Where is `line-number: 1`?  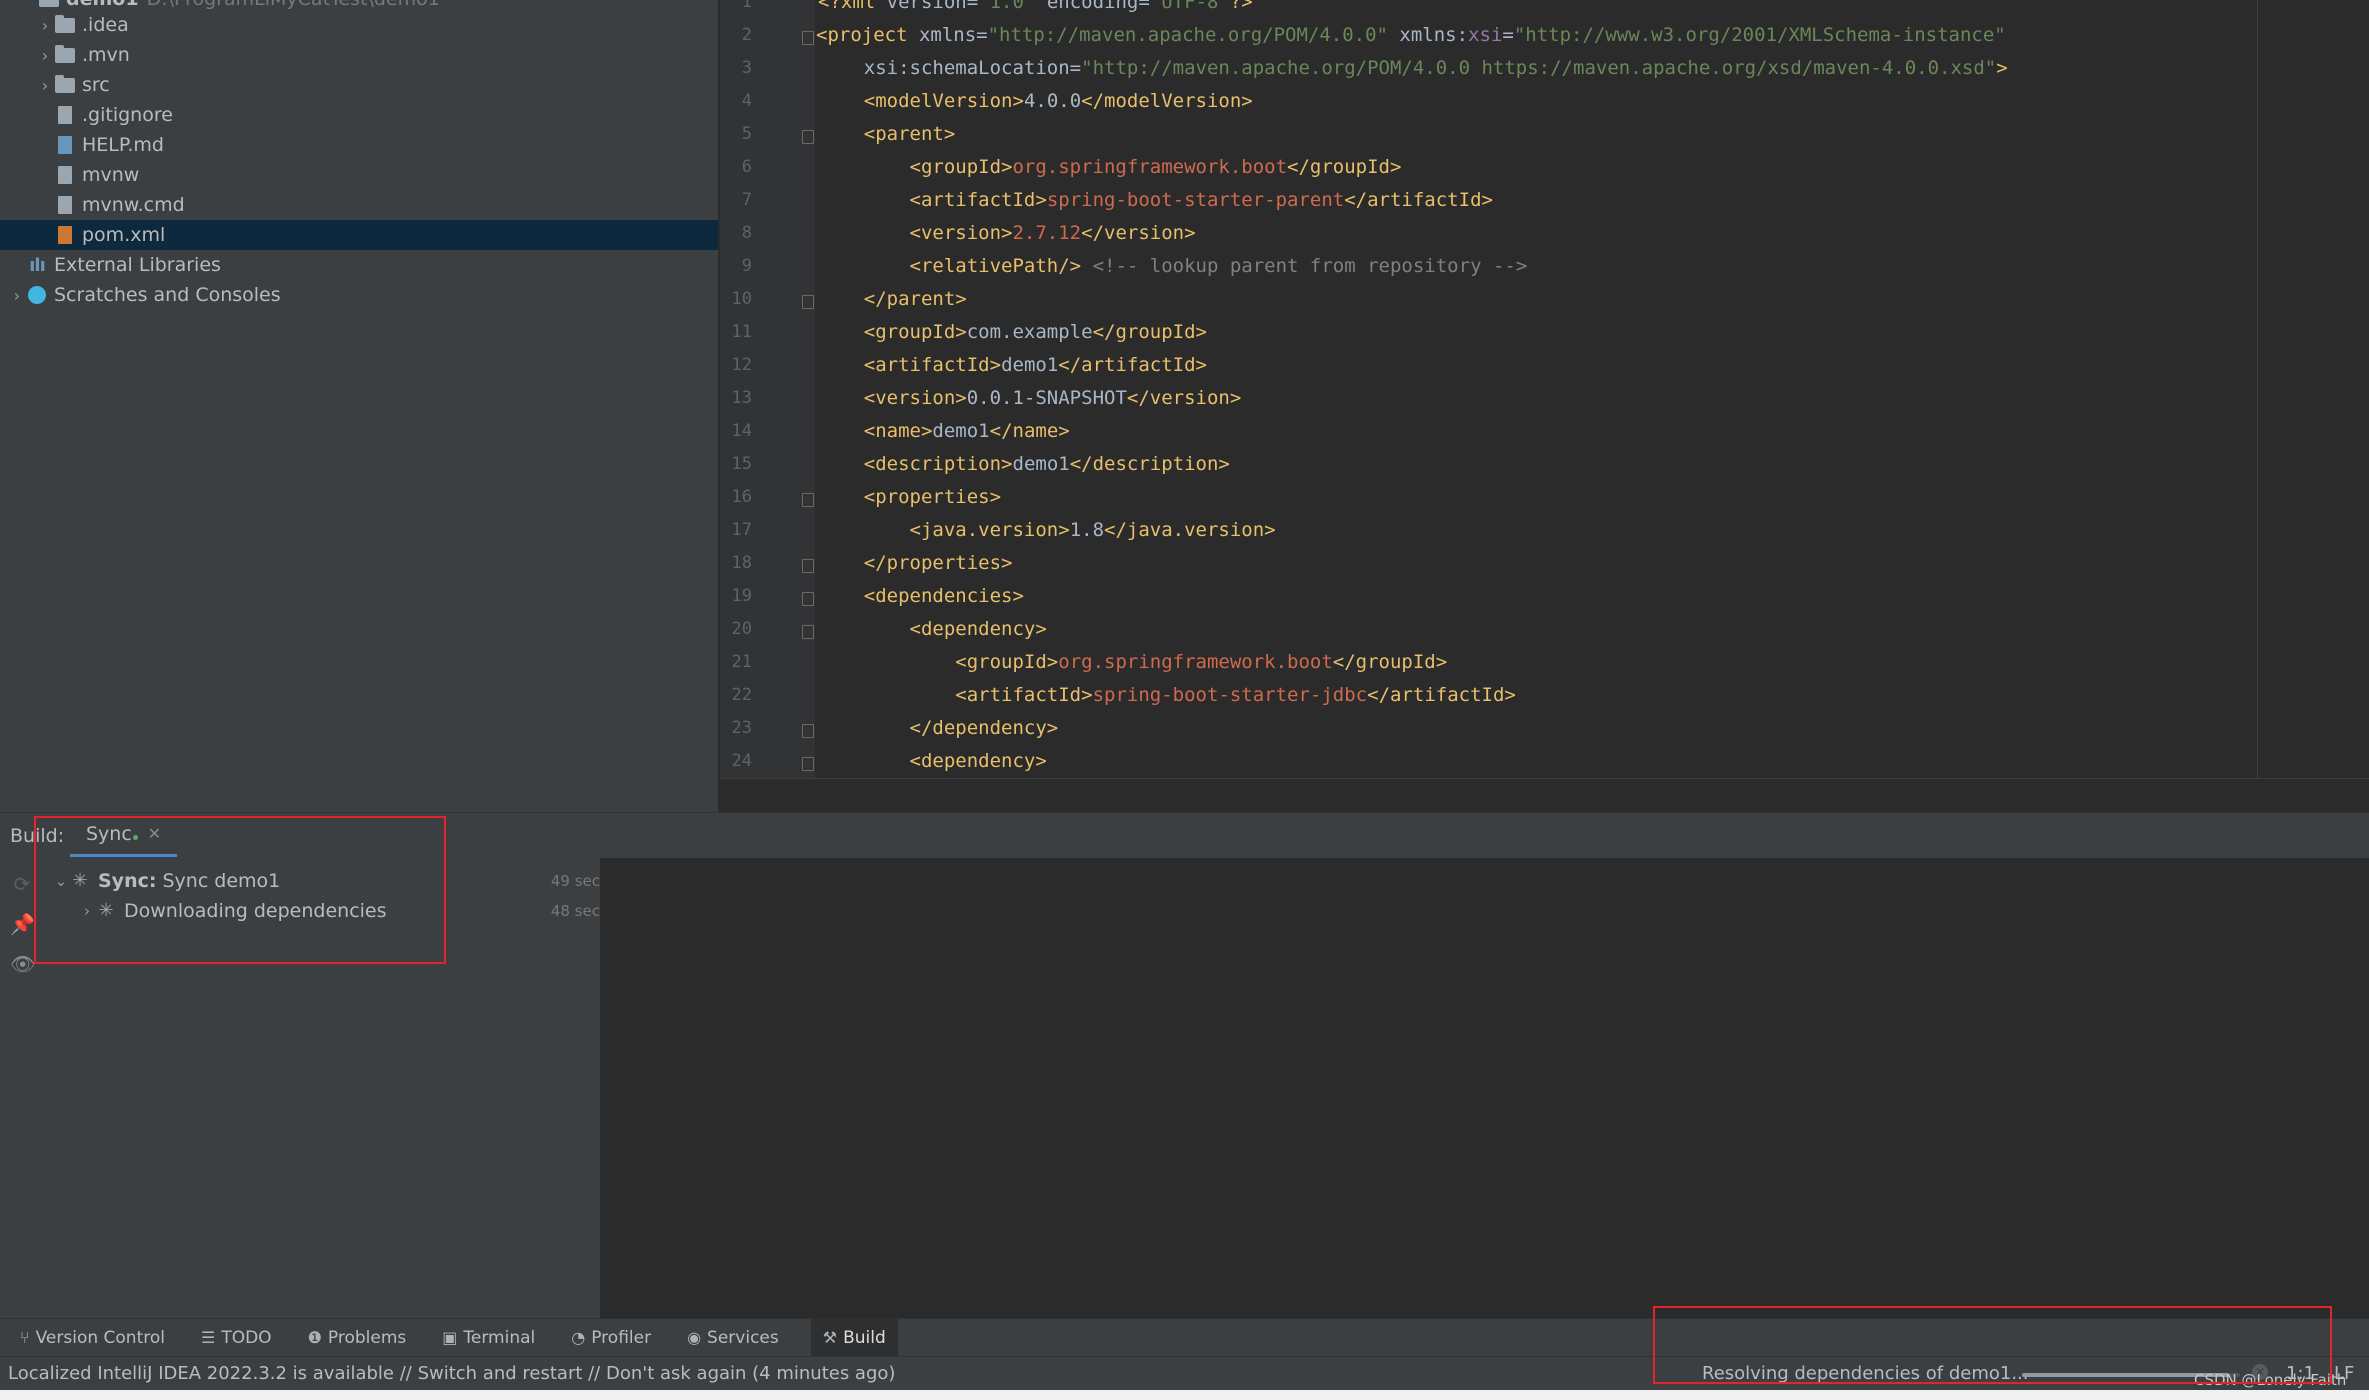
line-number: 1 is located at coordinates (746, 6).